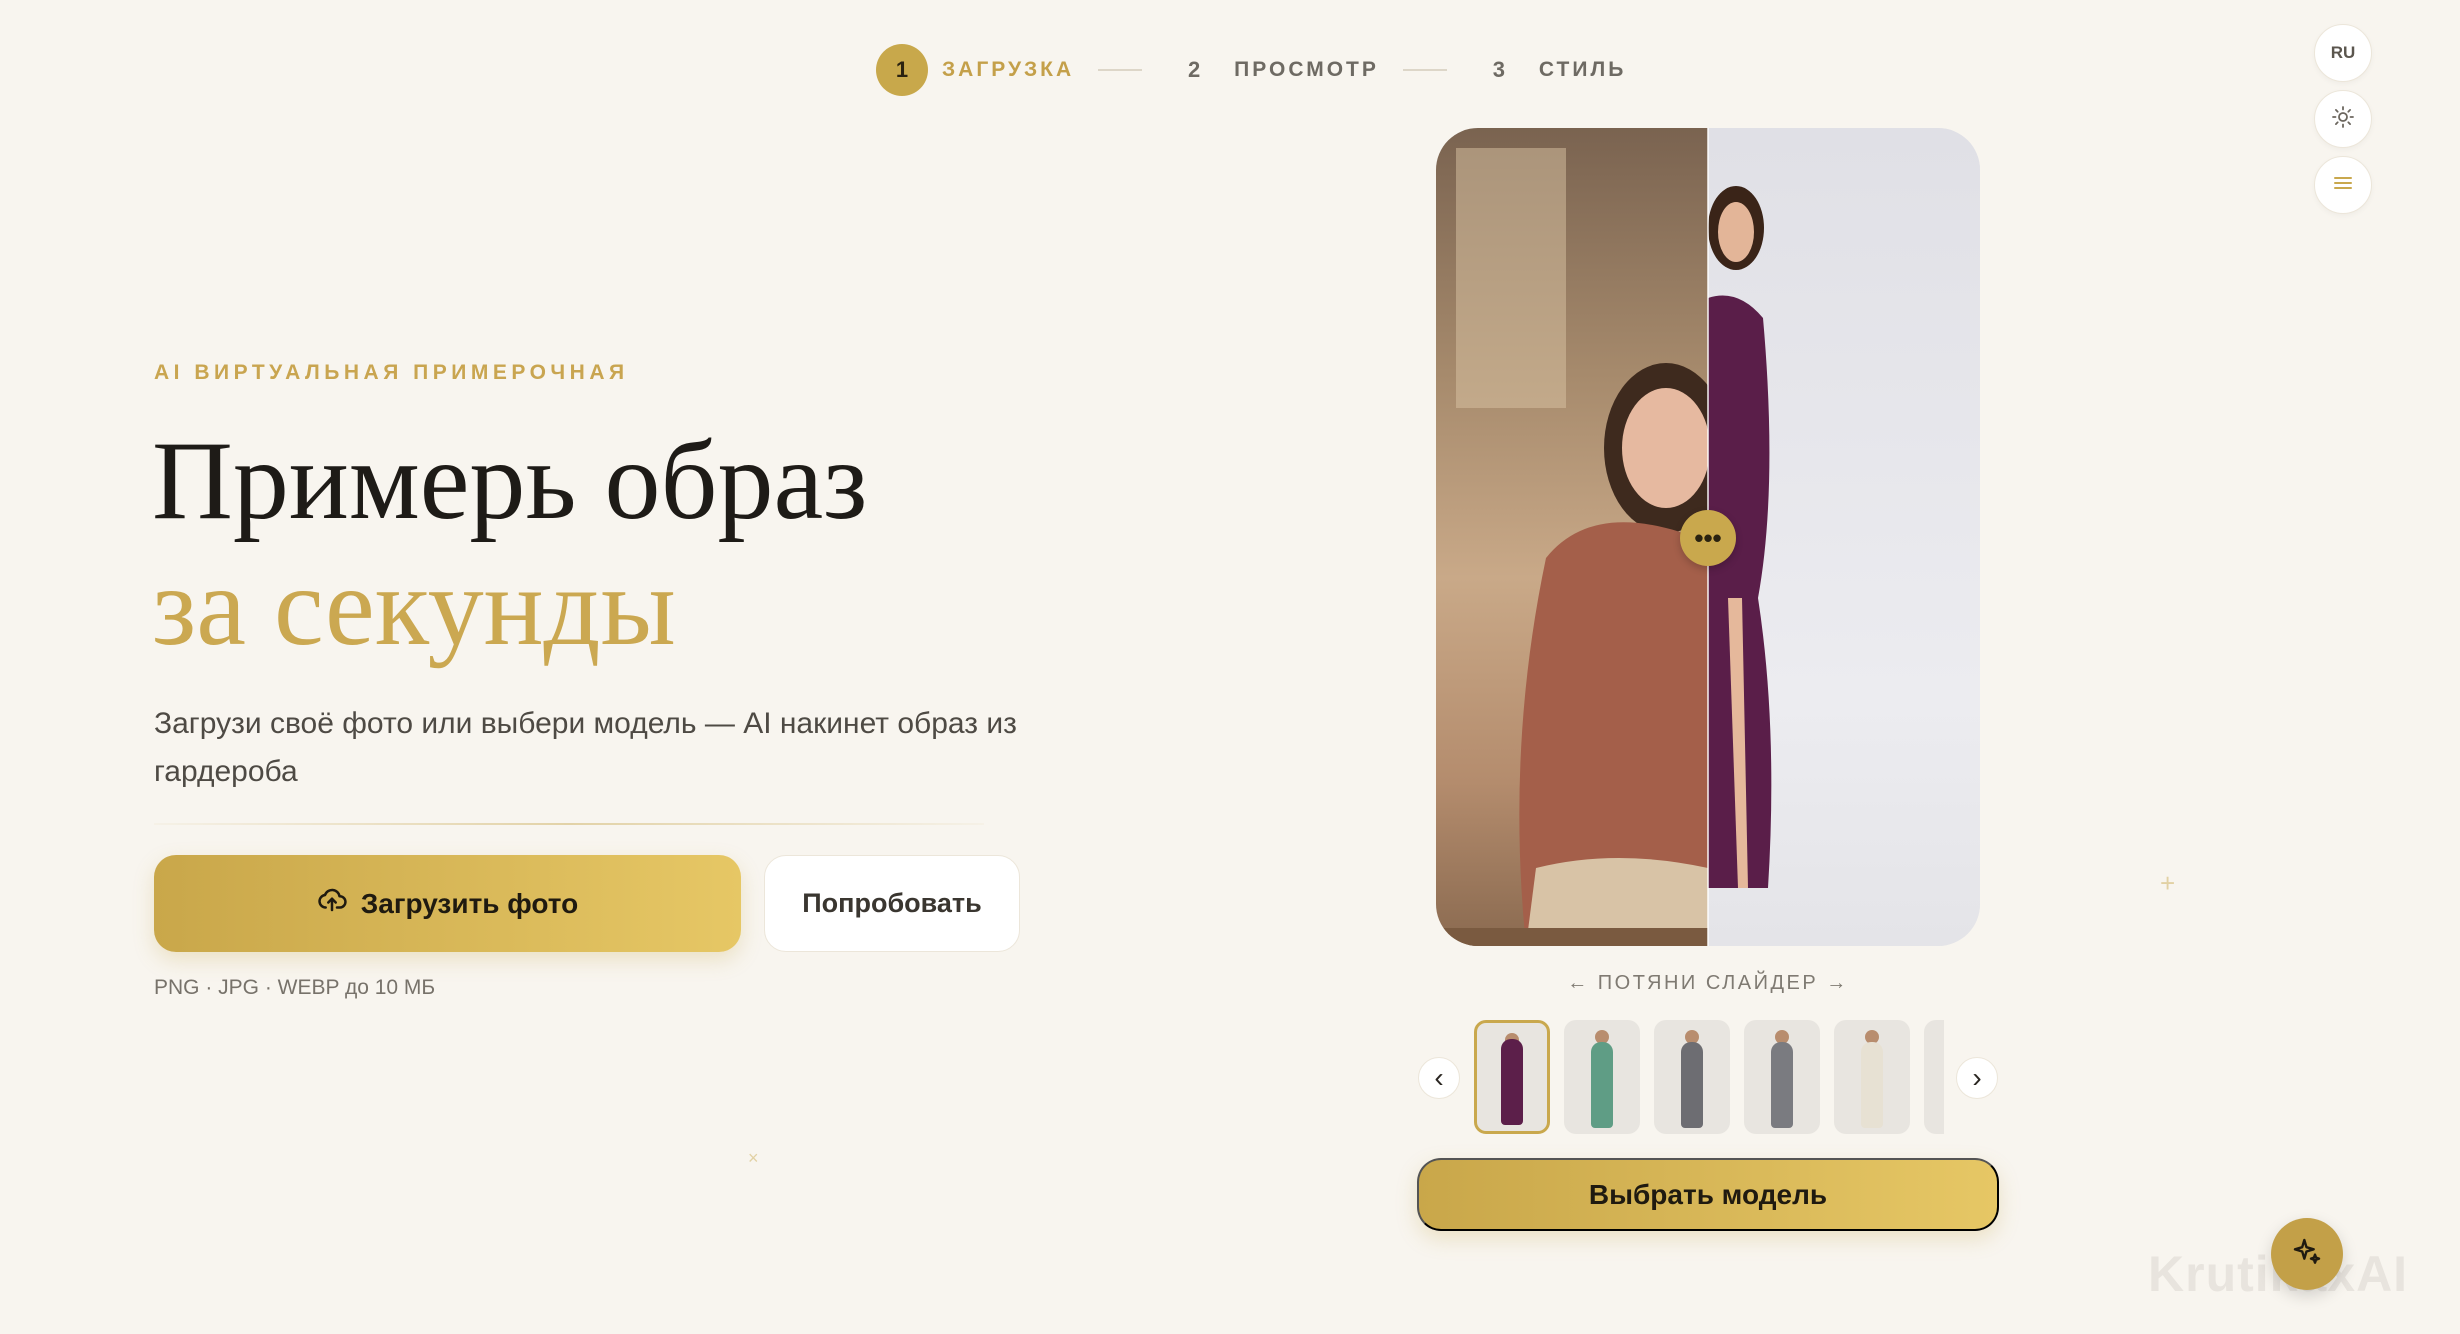  Describe the element at coordinates (469, 903) in the screenshot. I see `upload-photo-label: Загрузить фото` at that location.